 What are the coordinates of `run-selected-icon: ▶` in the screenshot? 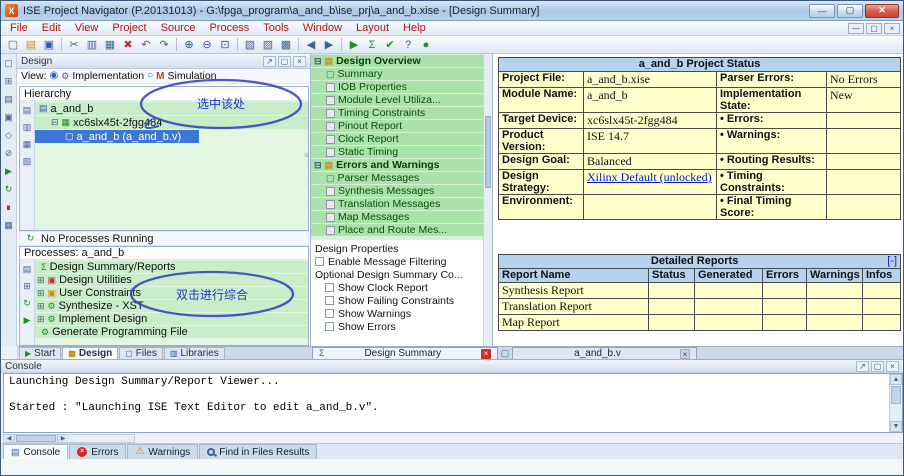 It's located at (27, 320).